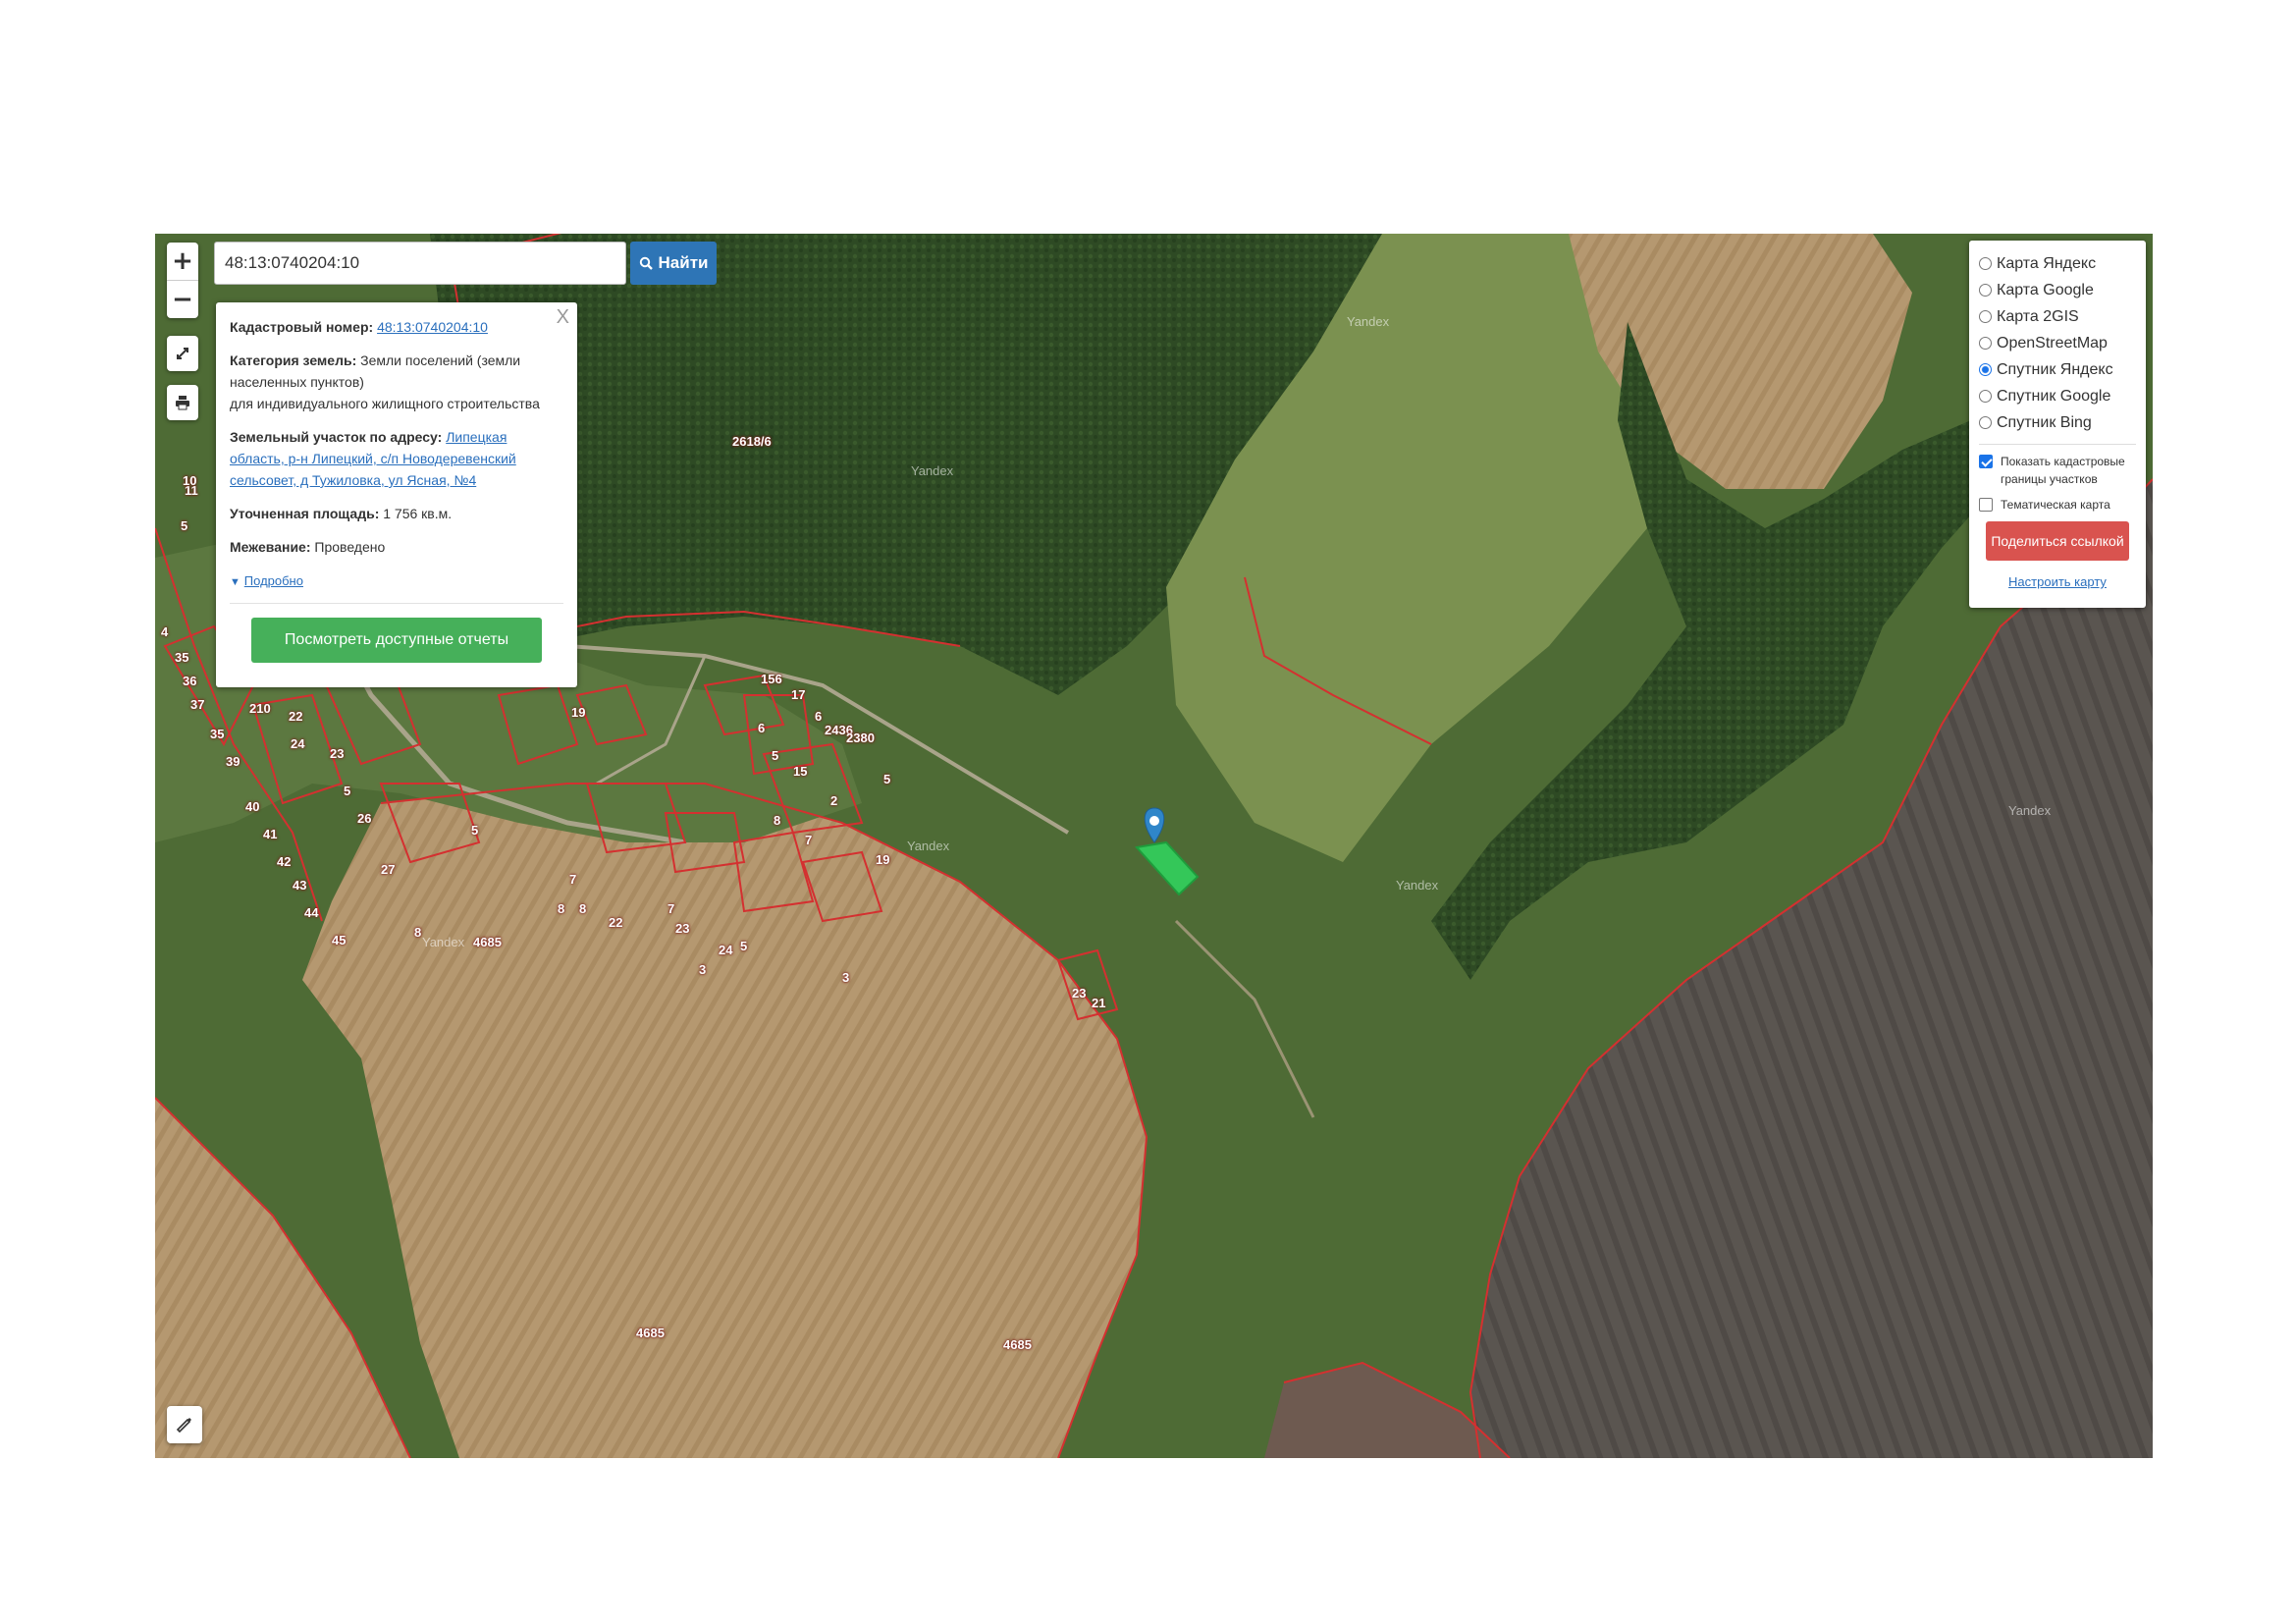 Image resolution: width=2296 pixels, height=1624 pixels. Describe the element at coordinates (260, 708) in the screenshot. I see `parcel-label: 210` at that location.